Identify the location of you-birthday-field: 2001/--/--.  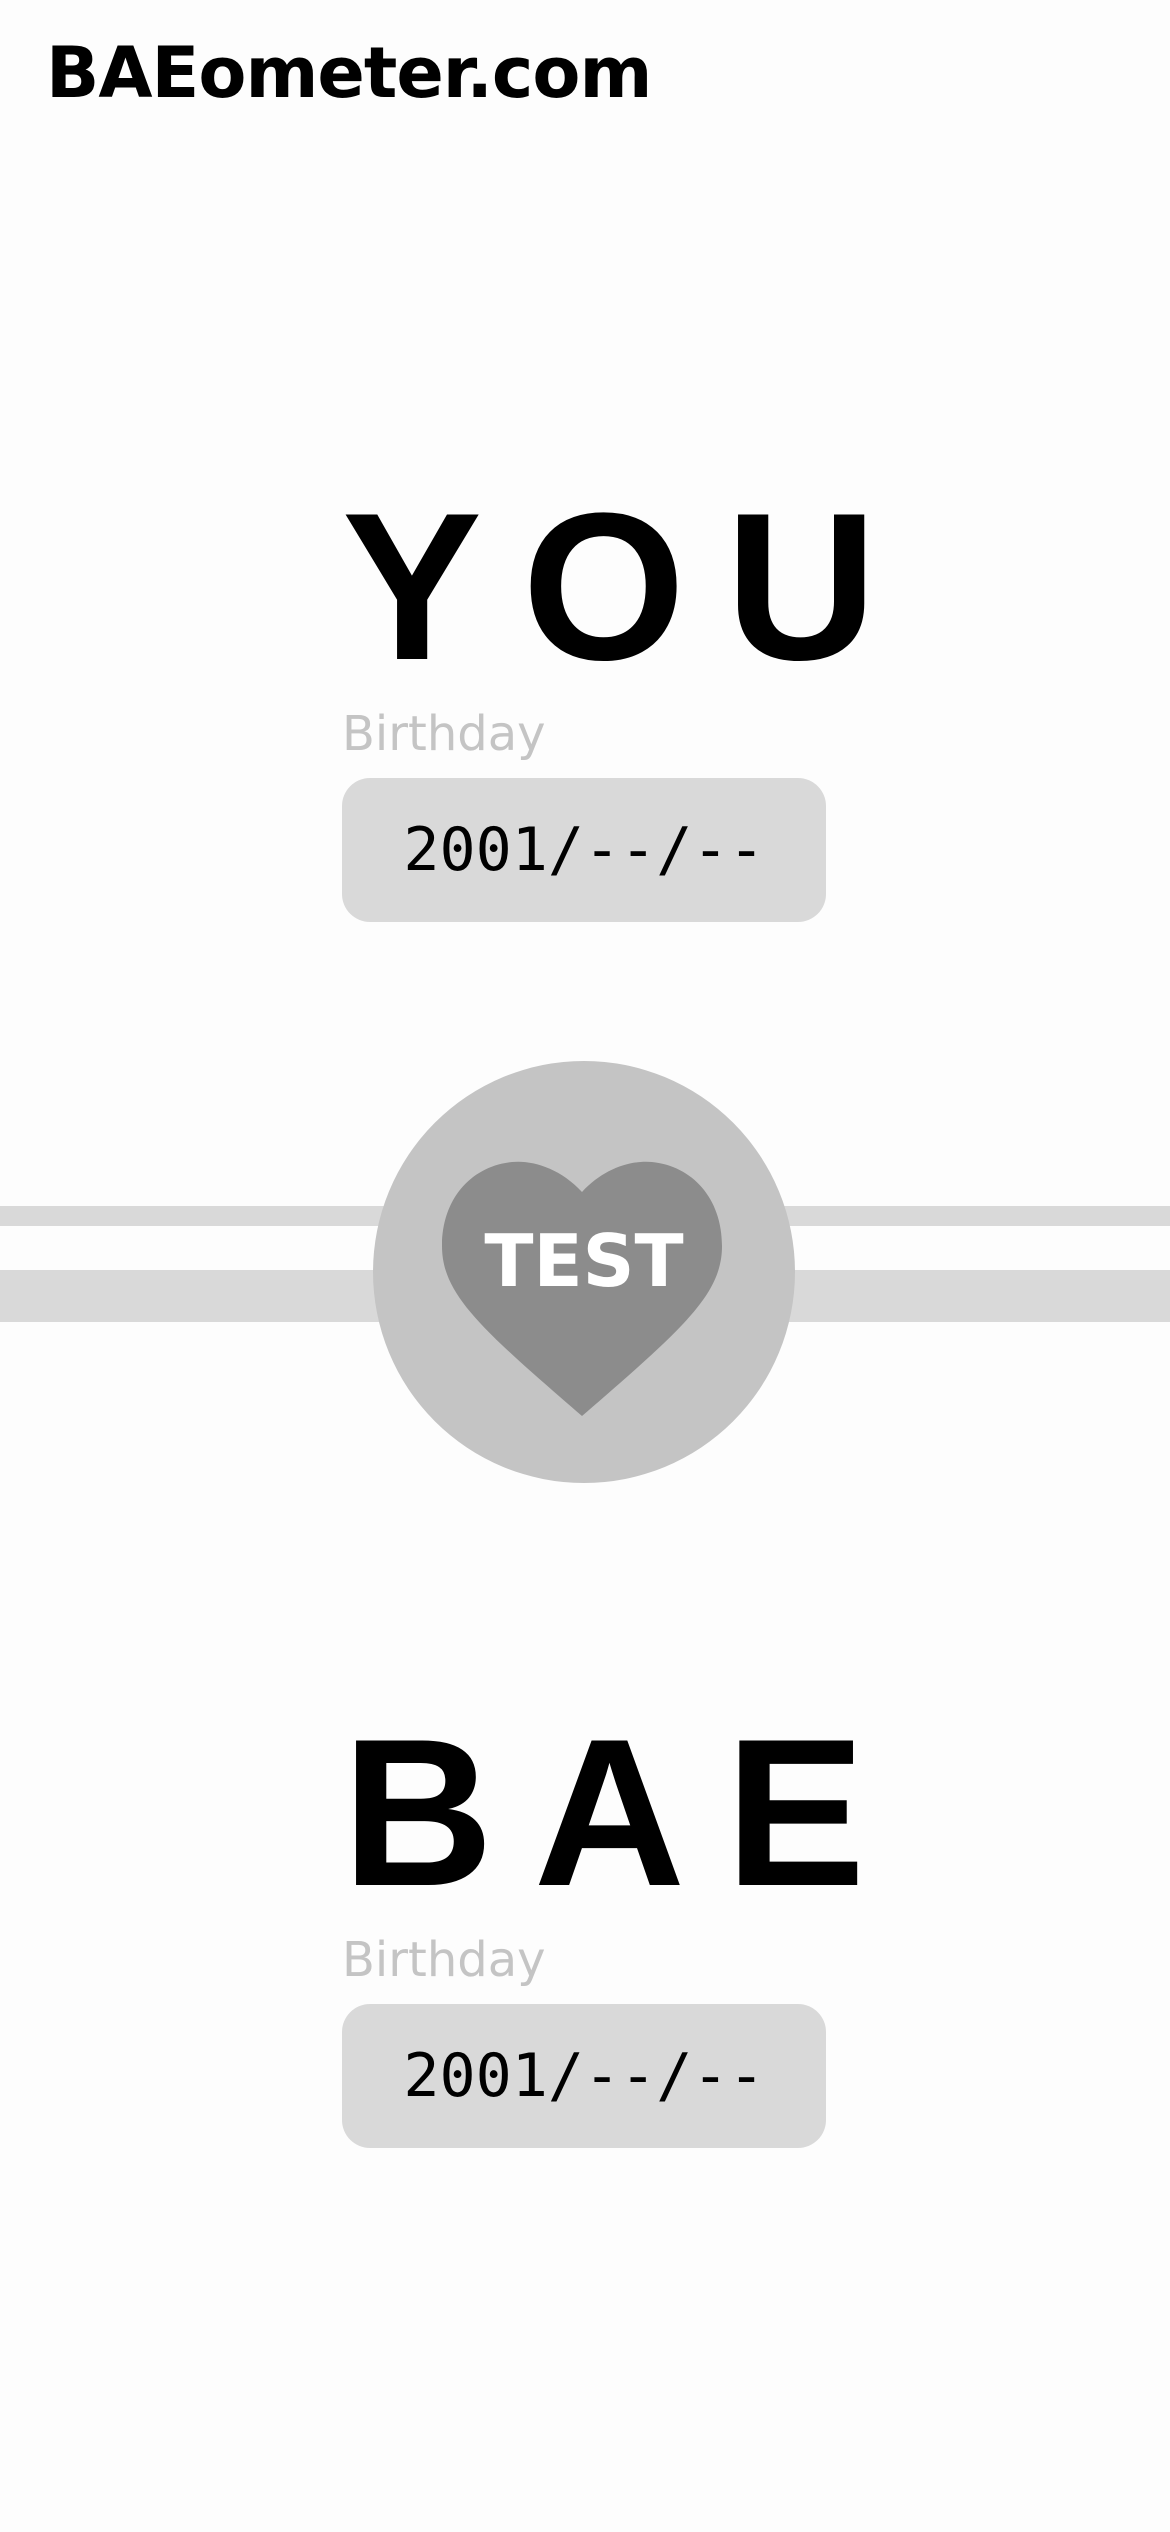
(584, 850).